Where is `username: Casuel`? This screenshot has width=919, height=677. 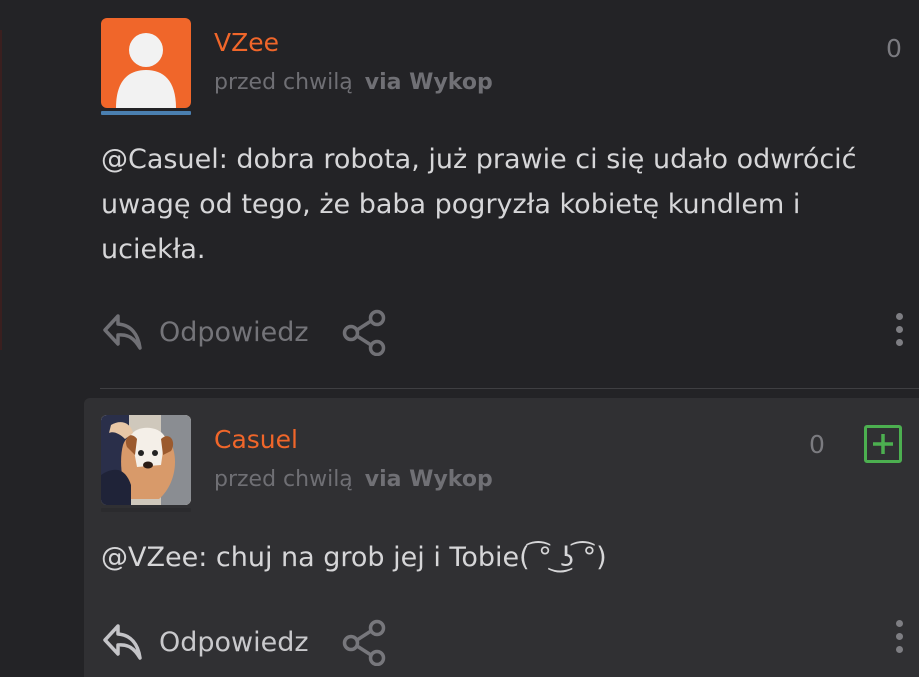
username: Casuel is located at coordinates (256, 439).